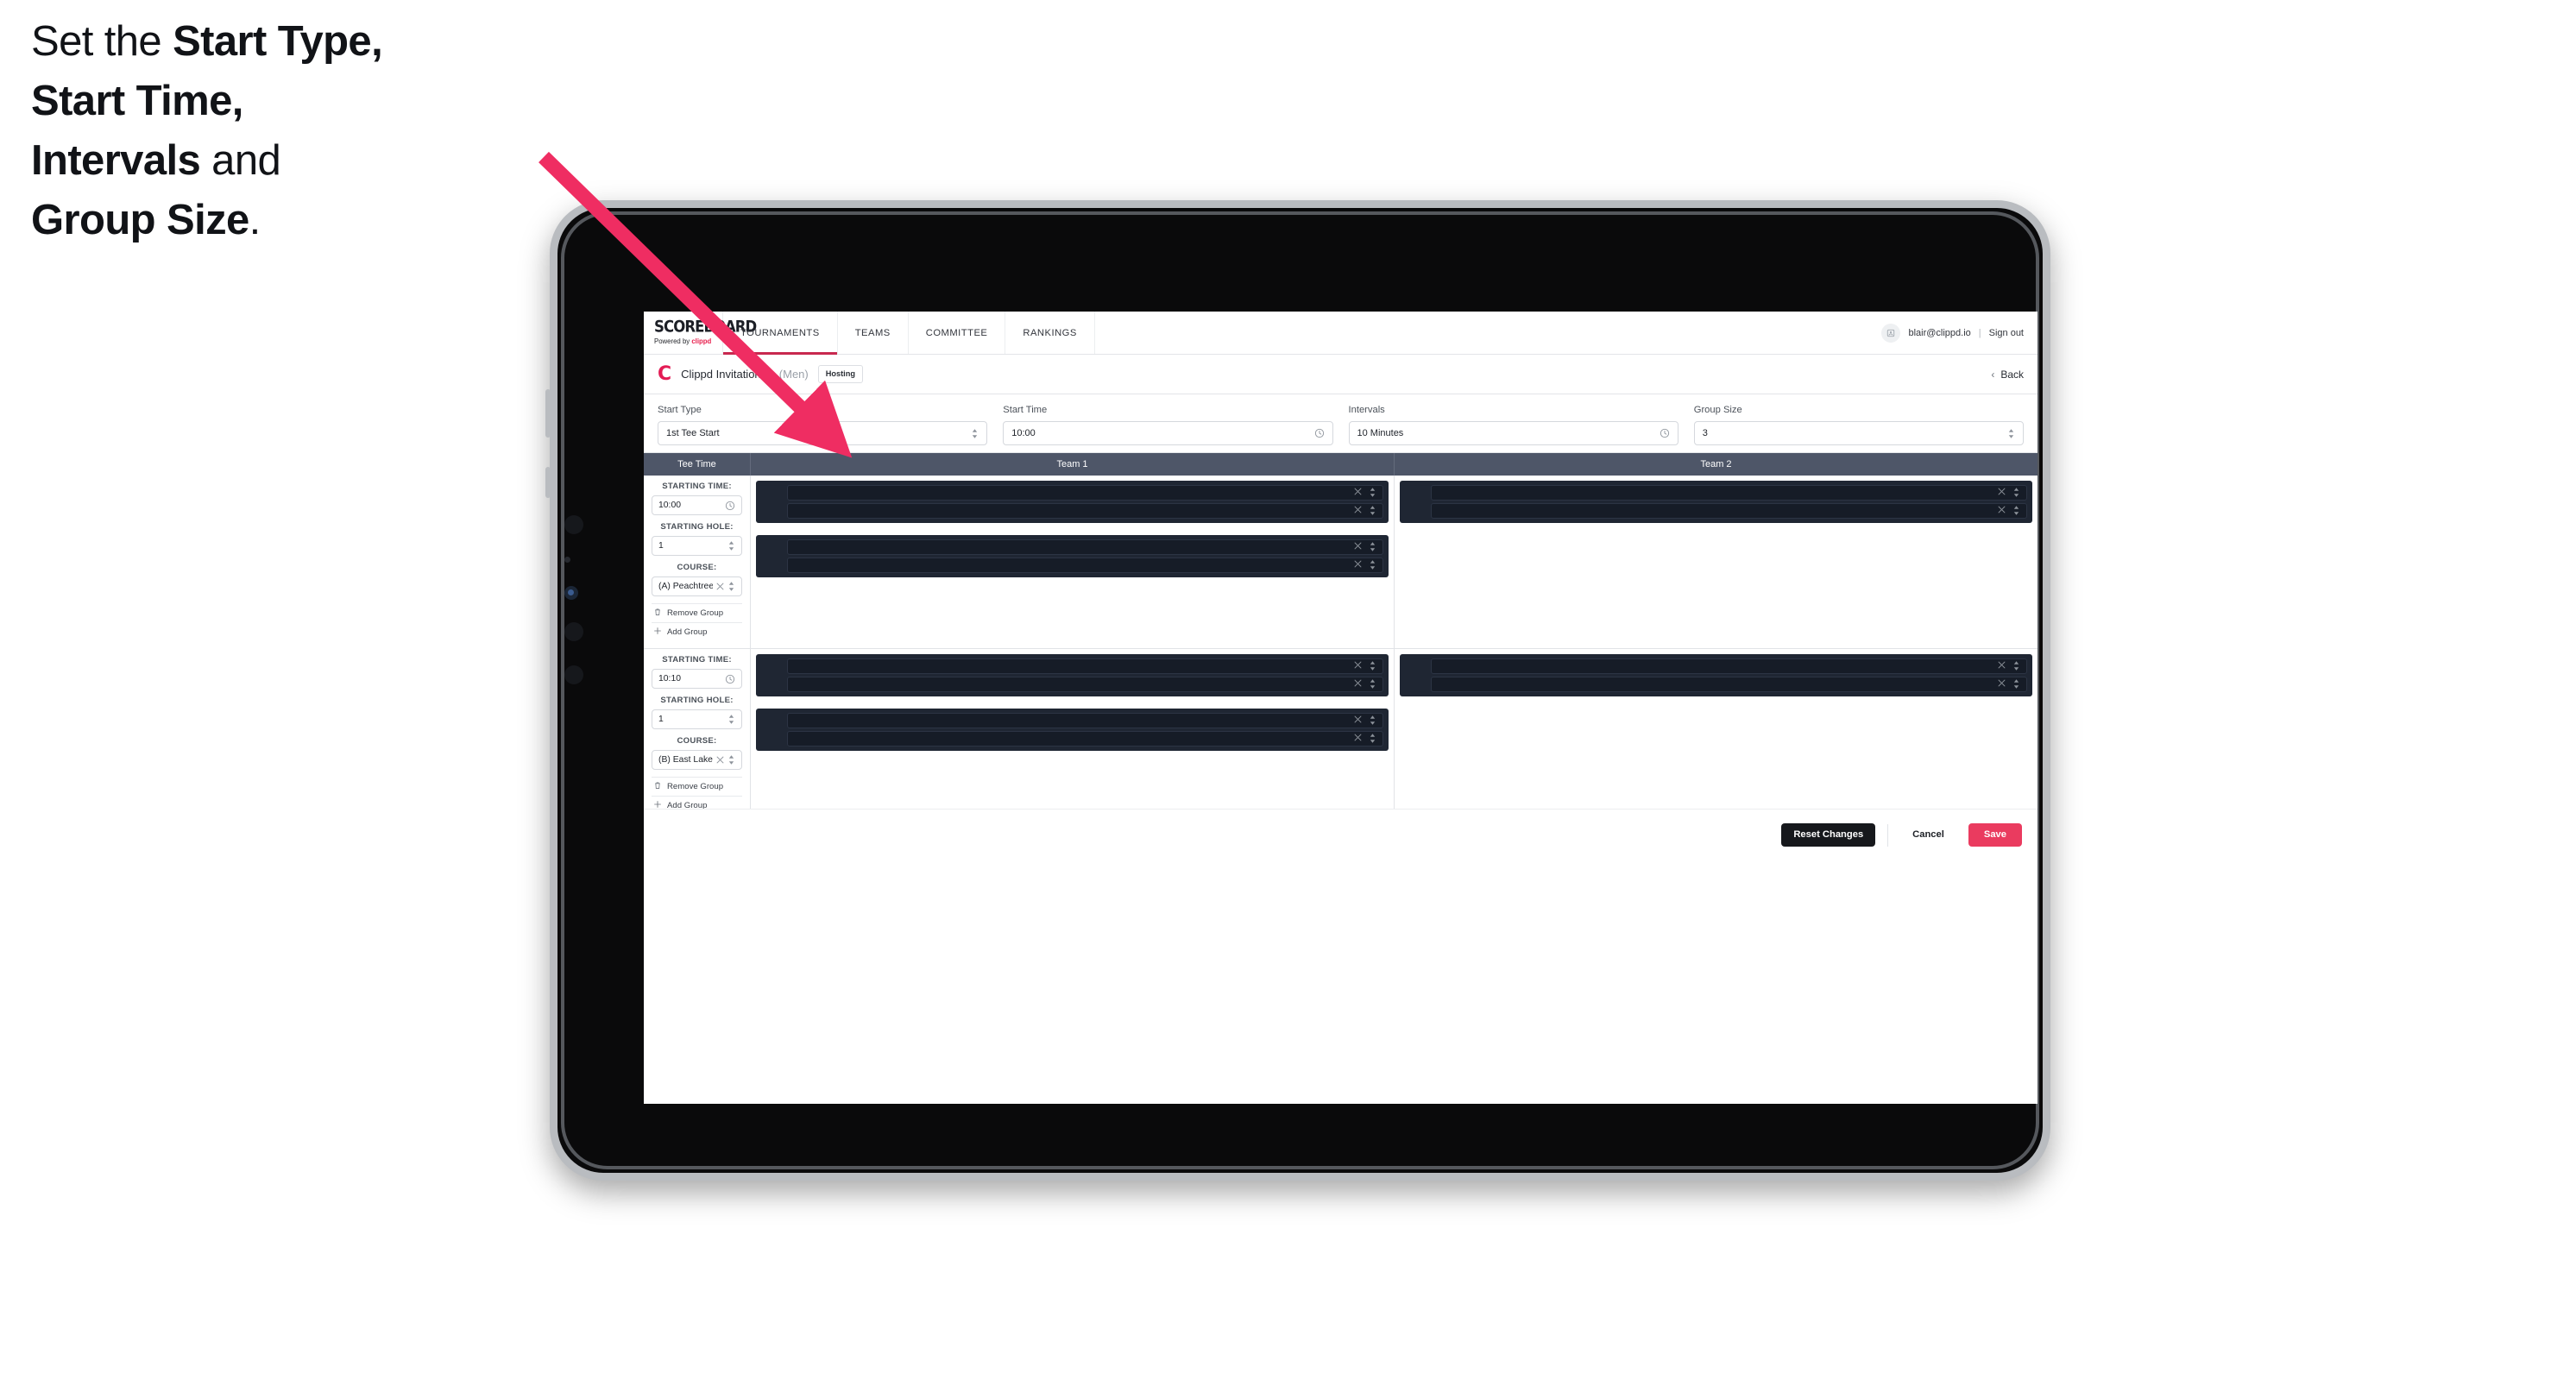 The height and width of the screenshot is (1386, 2576). I want to click on footer-divider, so click(1888, 835).